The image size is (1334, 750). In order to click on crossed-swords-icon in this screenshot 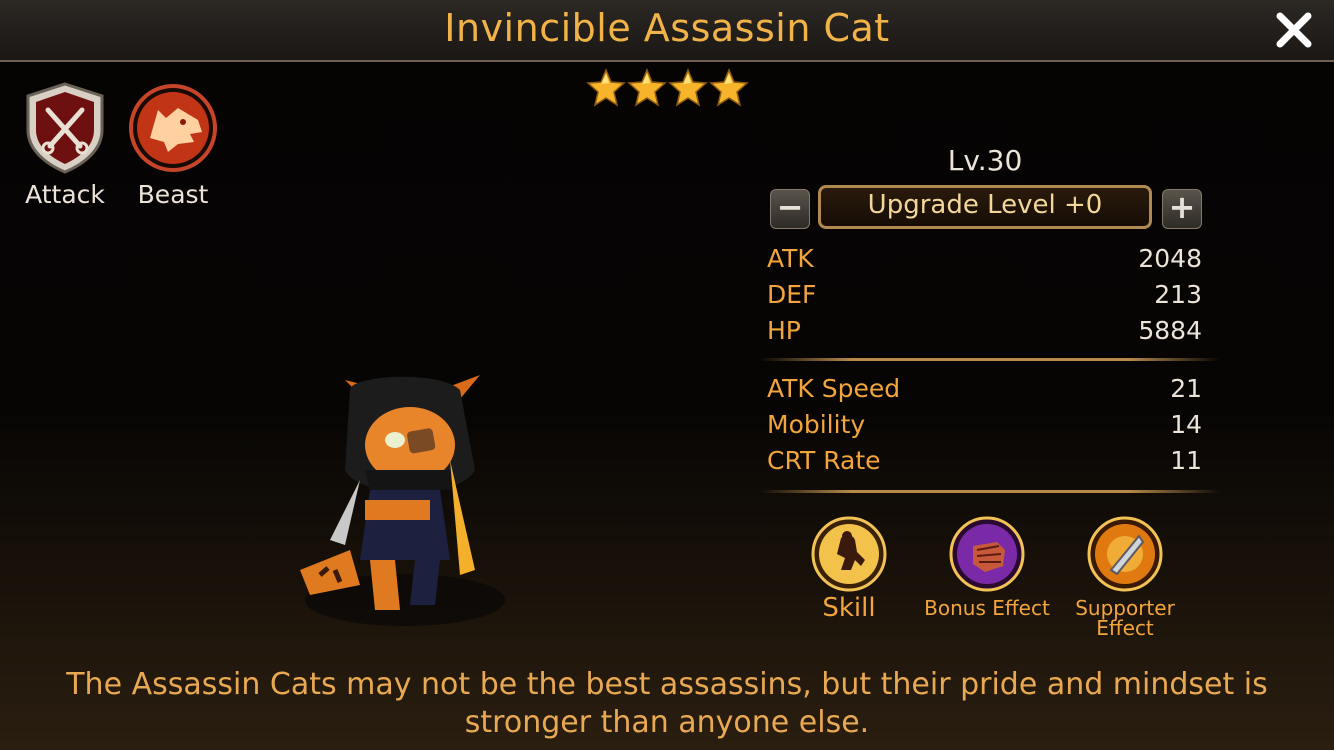, I will do `click(65, 128)`.